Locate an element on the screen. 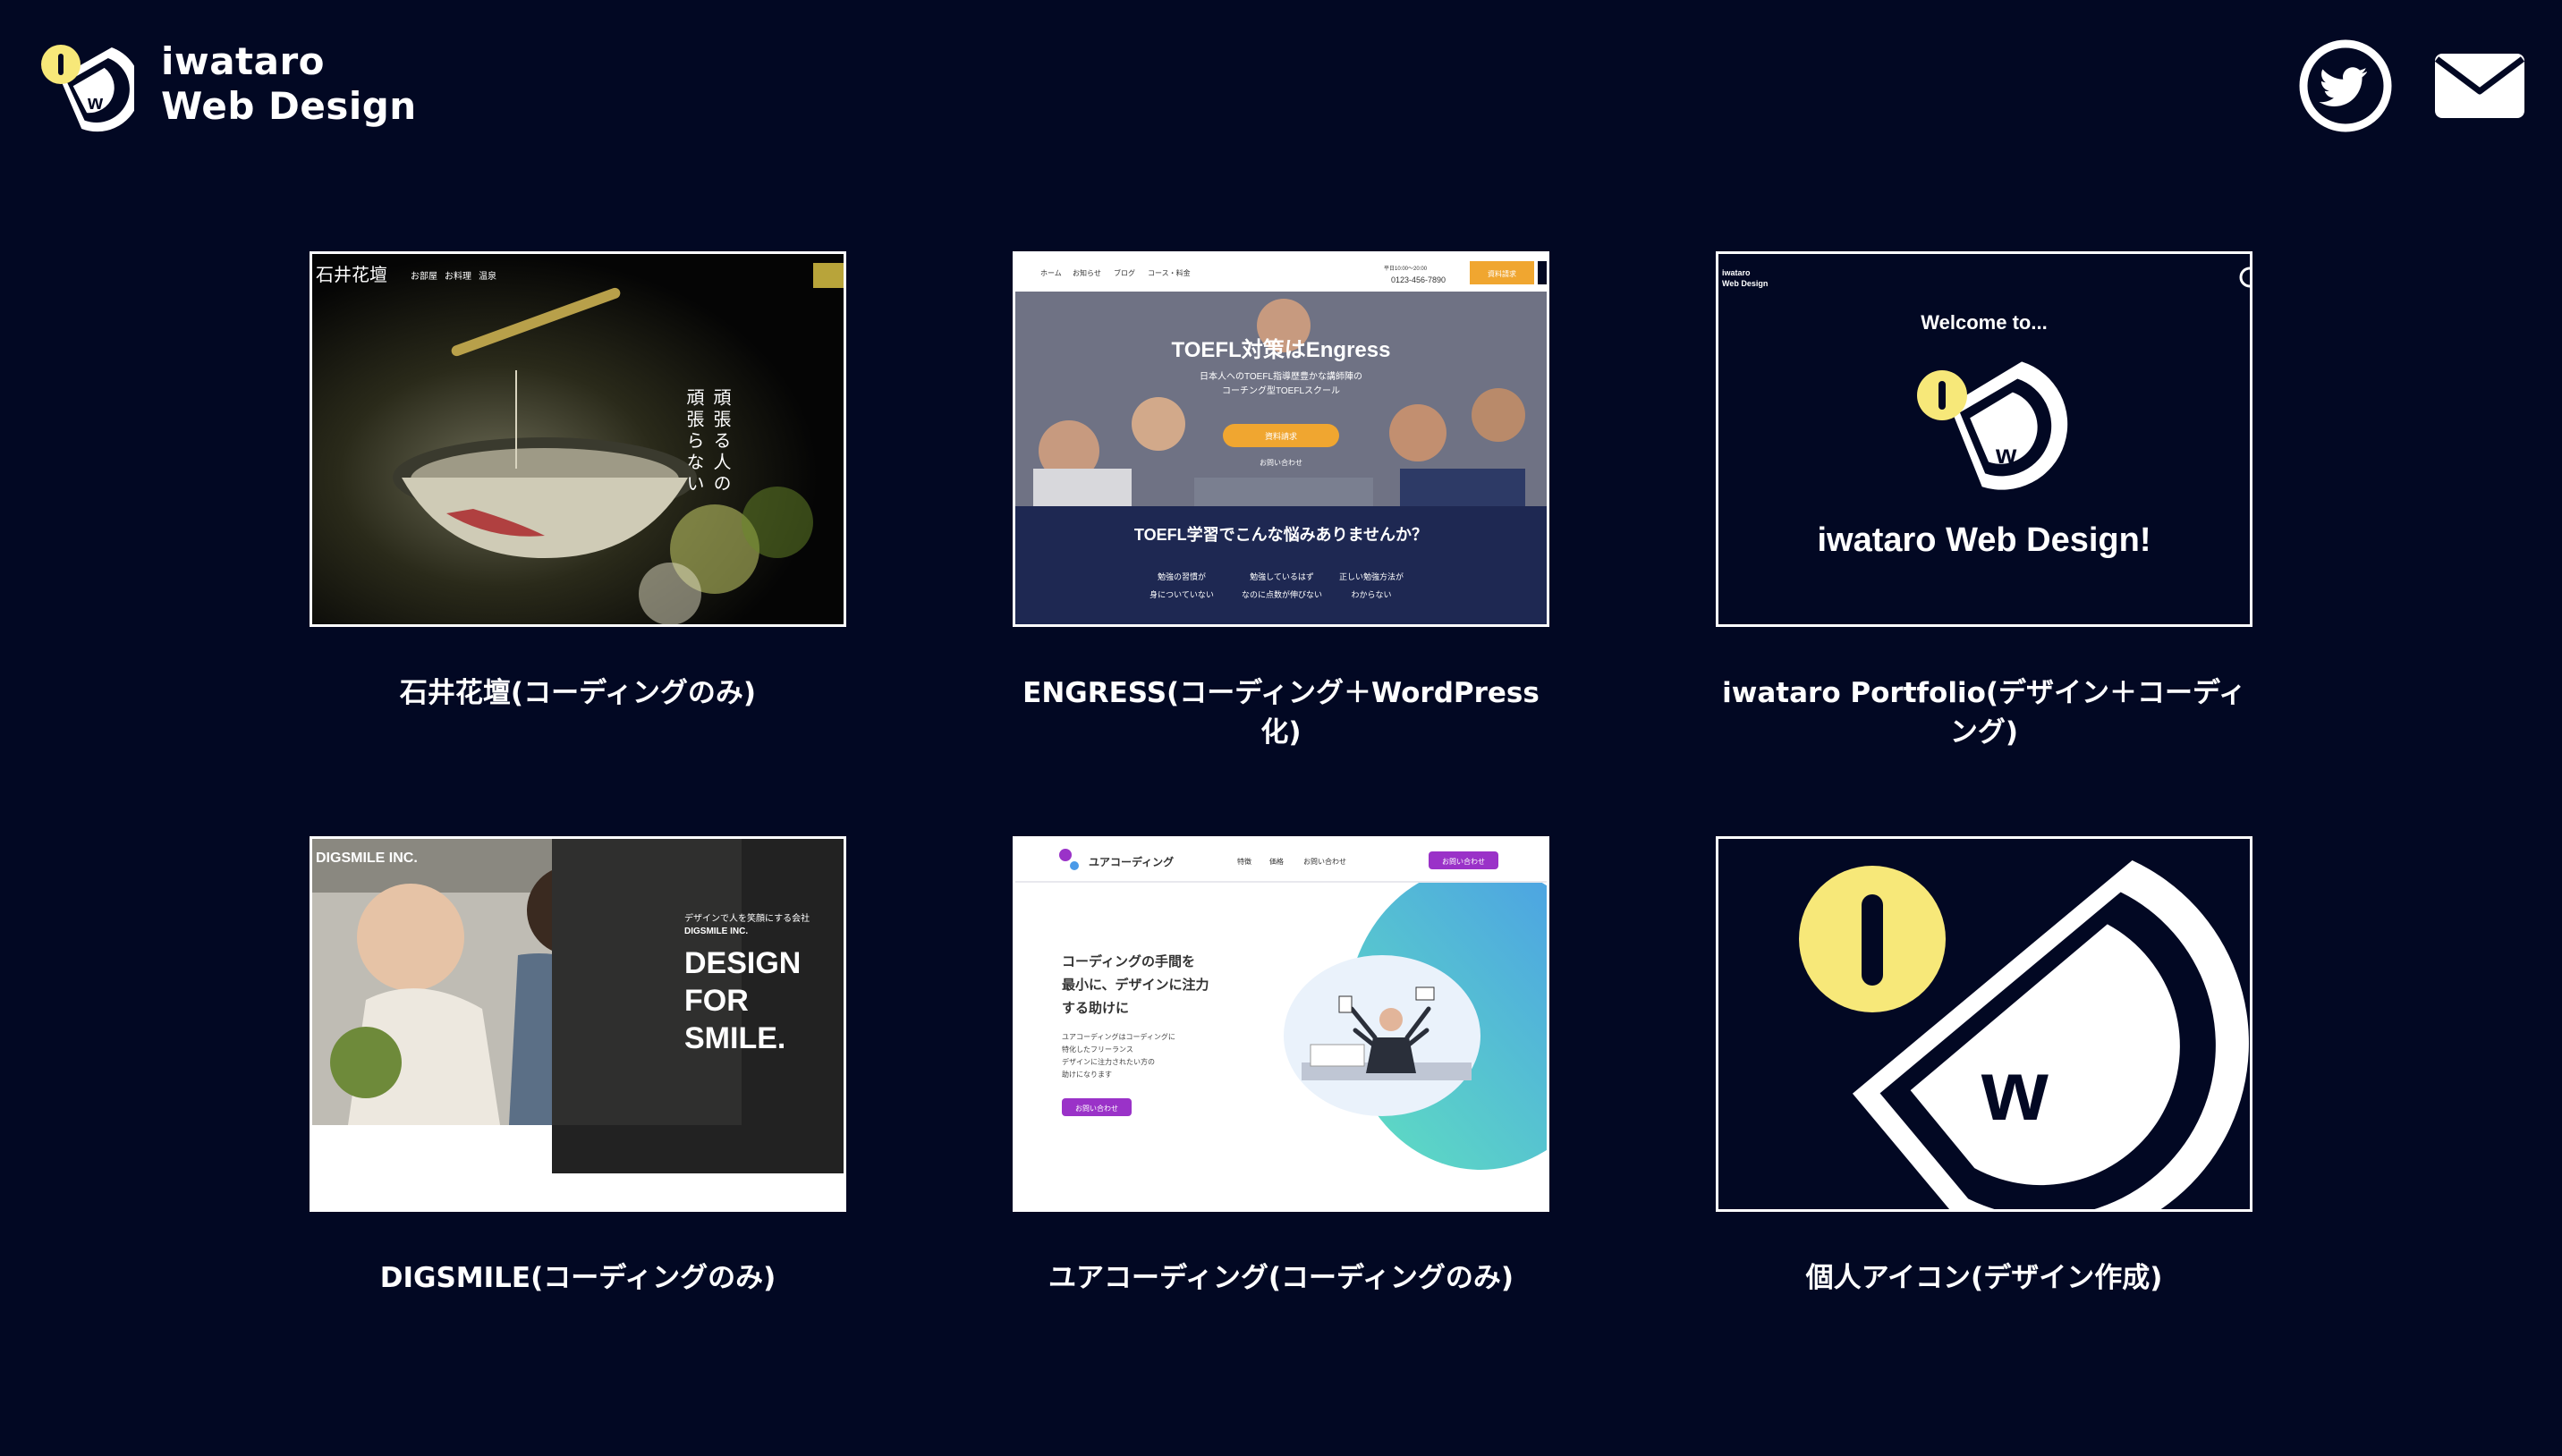 Image resolution: width=2562 pixels, height=1456 pixels. thumb-logo: DIGSMILE INC. is located at coordinates (367, 858).